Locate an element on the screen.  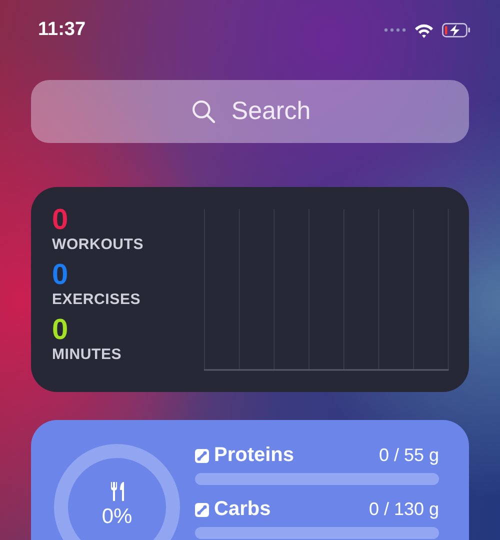
battery-charging-icon is located at coordinates (456, 30).